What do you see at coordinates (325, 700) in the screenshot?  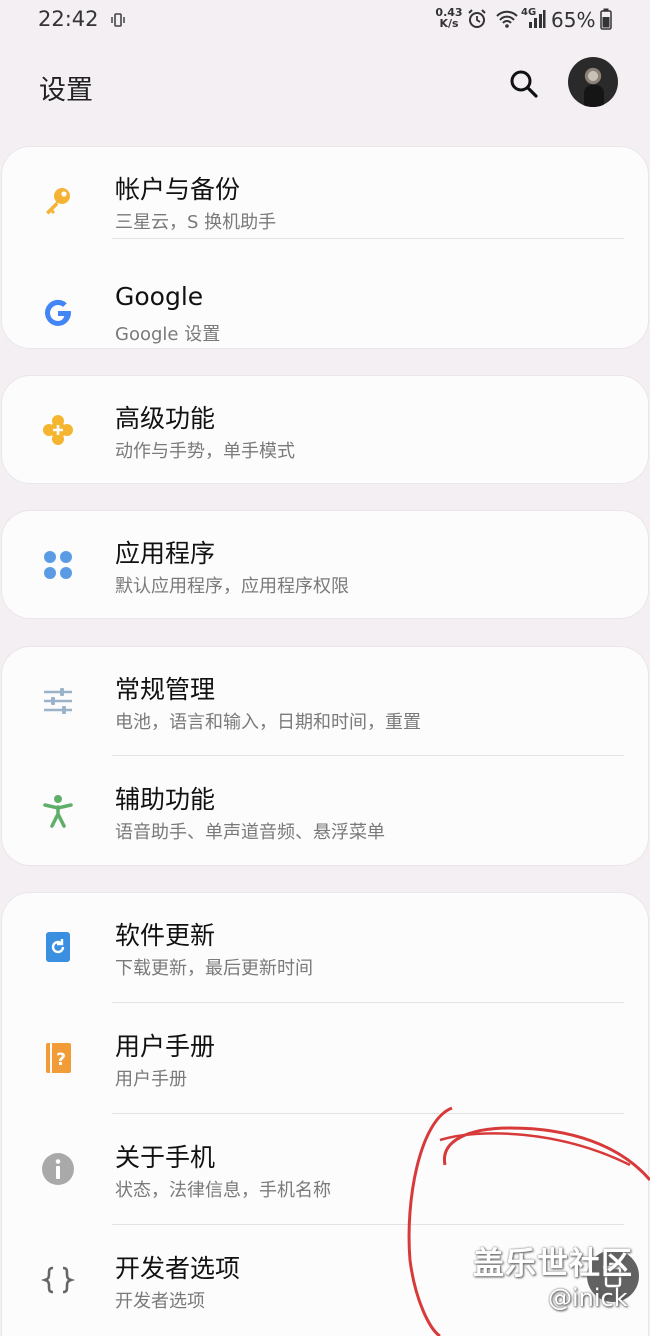 I see `setting-item-general-management: 常规管理 电池，语言和输入，日期和时间，重置` at bounding box center [325, 700].